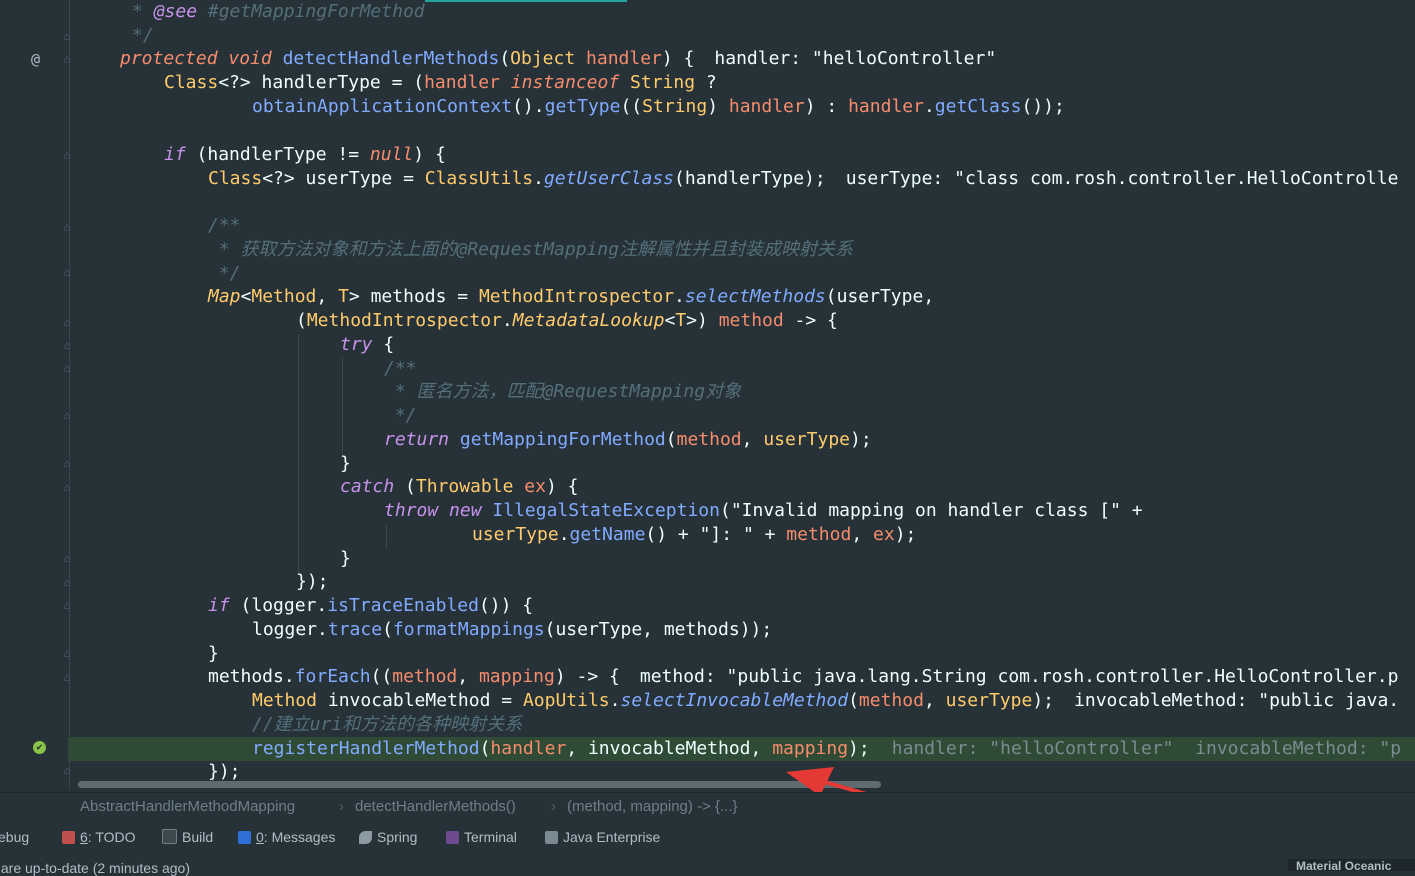 This screenshot has width=1415, height=876. I want to click on tool-terminal: Terminal, so click(481, 837).